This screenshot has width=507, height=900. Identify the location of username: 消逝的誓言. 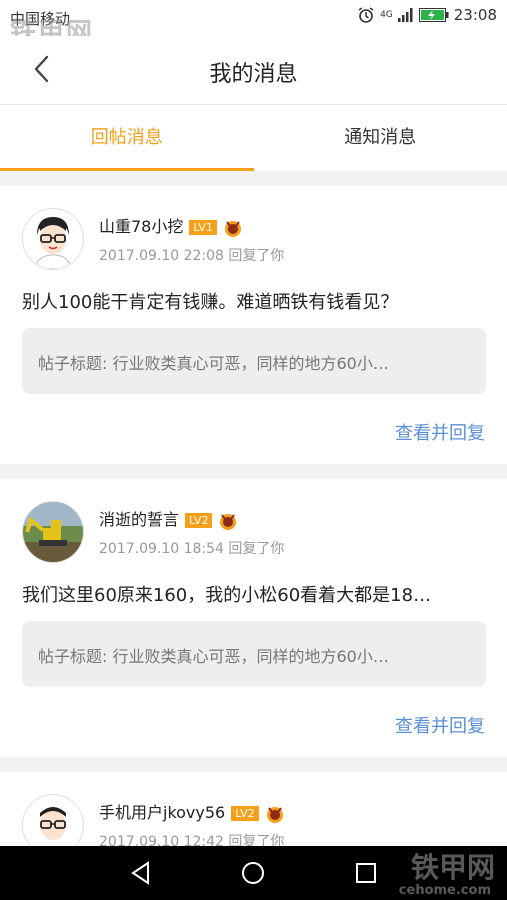
(139, 519).